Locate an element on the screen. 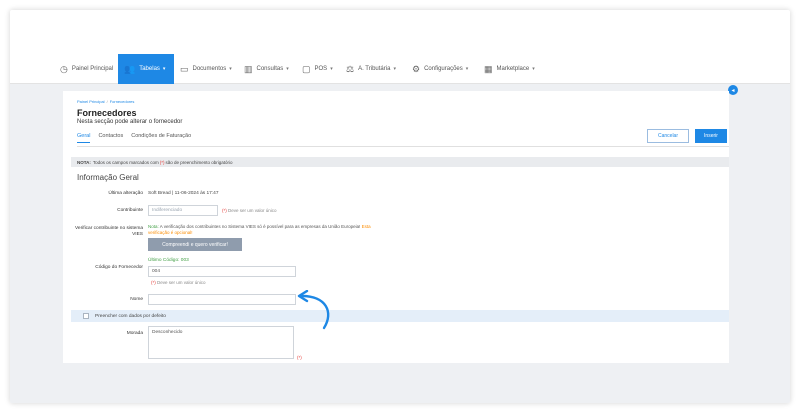 The image size is (800, 413). tab-divider is located at coordinates (403, 146).